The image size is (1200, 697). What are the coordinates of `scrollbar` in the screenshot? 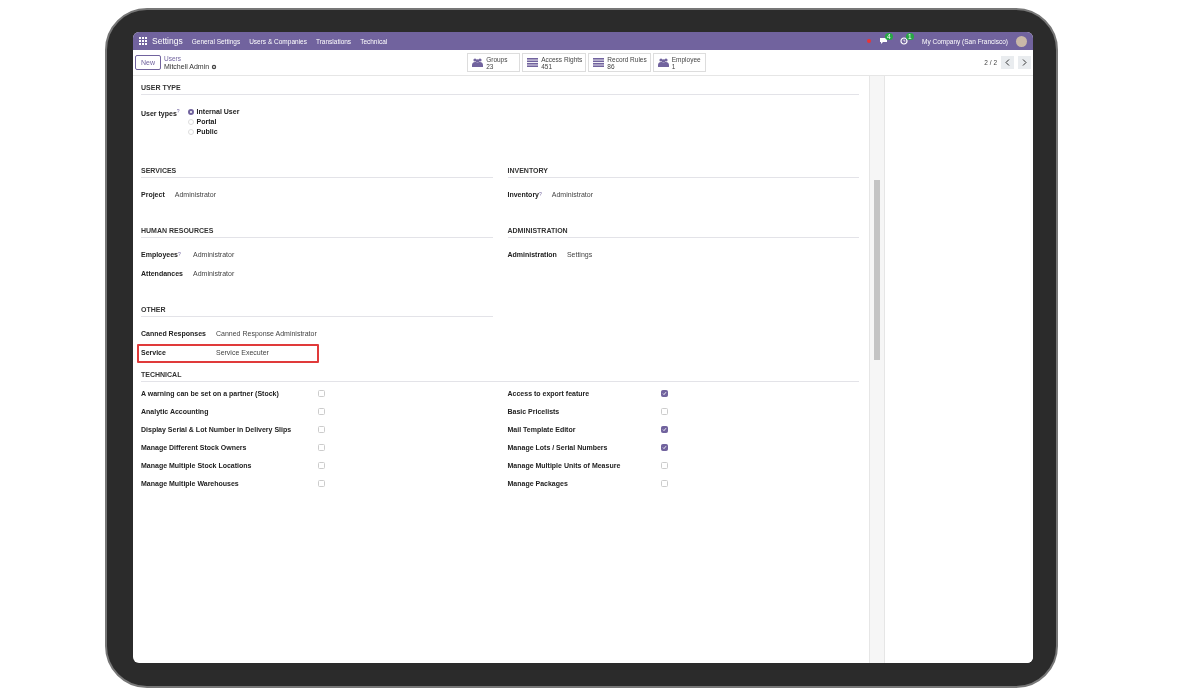 It's located at (877, 369).